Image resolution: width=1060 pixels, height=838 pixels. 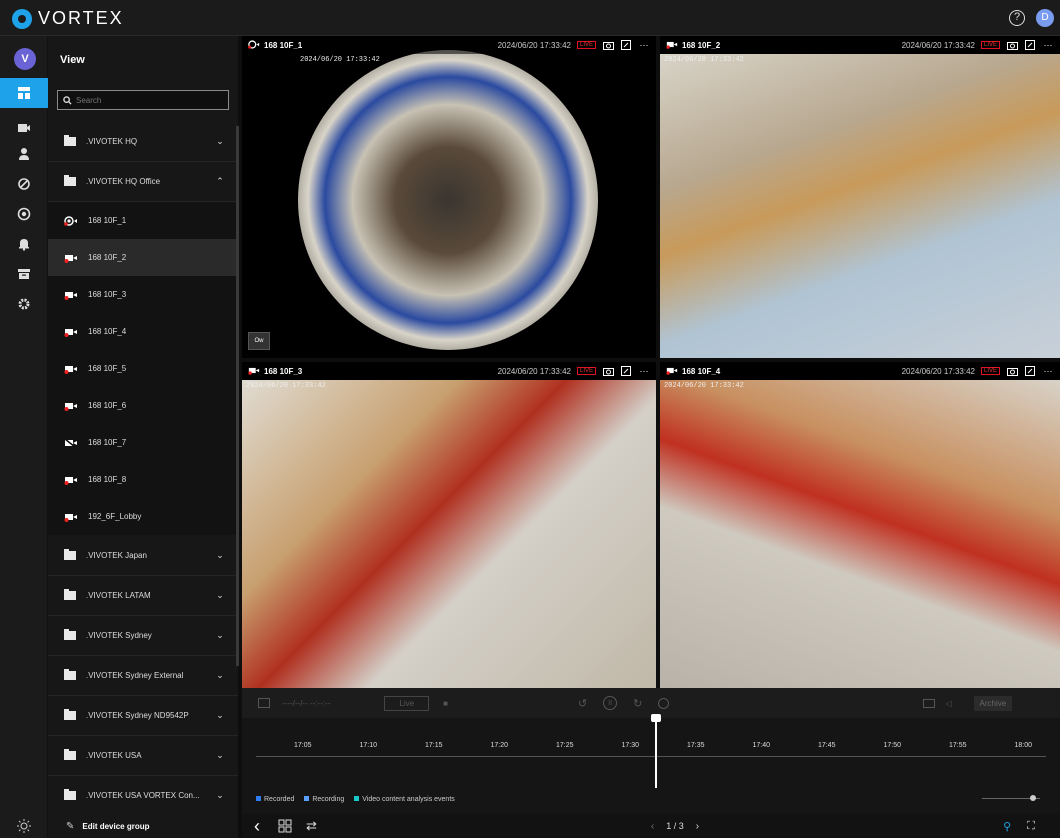 What do you see at coordinates (582, 703) in the screenshot?
I see `rewind-icon: ↺` at bounding box center [582, 703].